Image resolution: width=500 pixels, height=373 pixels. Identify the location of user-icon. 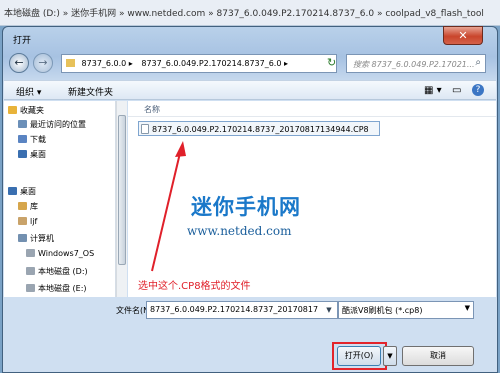
(22, 221).